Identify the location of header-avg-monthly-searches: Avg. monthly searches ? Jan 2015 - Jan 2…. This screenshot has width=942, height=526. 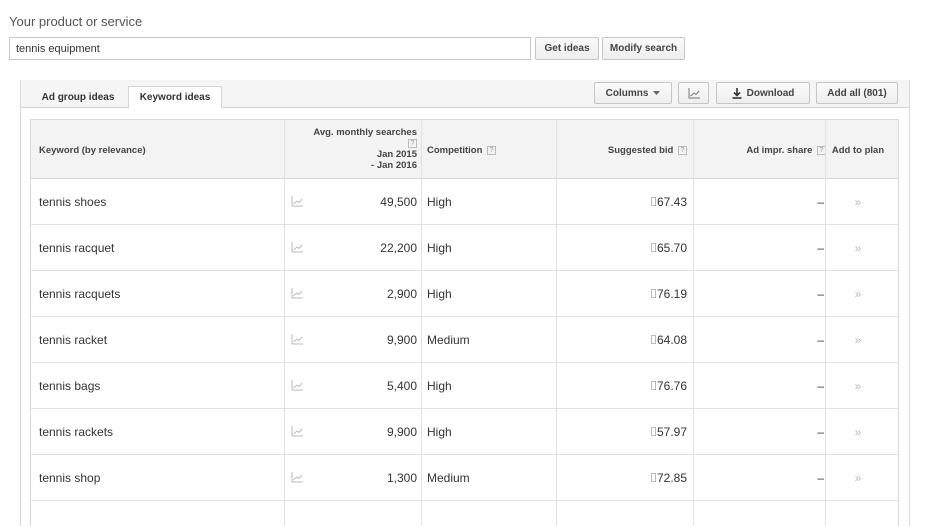
(351, 149).